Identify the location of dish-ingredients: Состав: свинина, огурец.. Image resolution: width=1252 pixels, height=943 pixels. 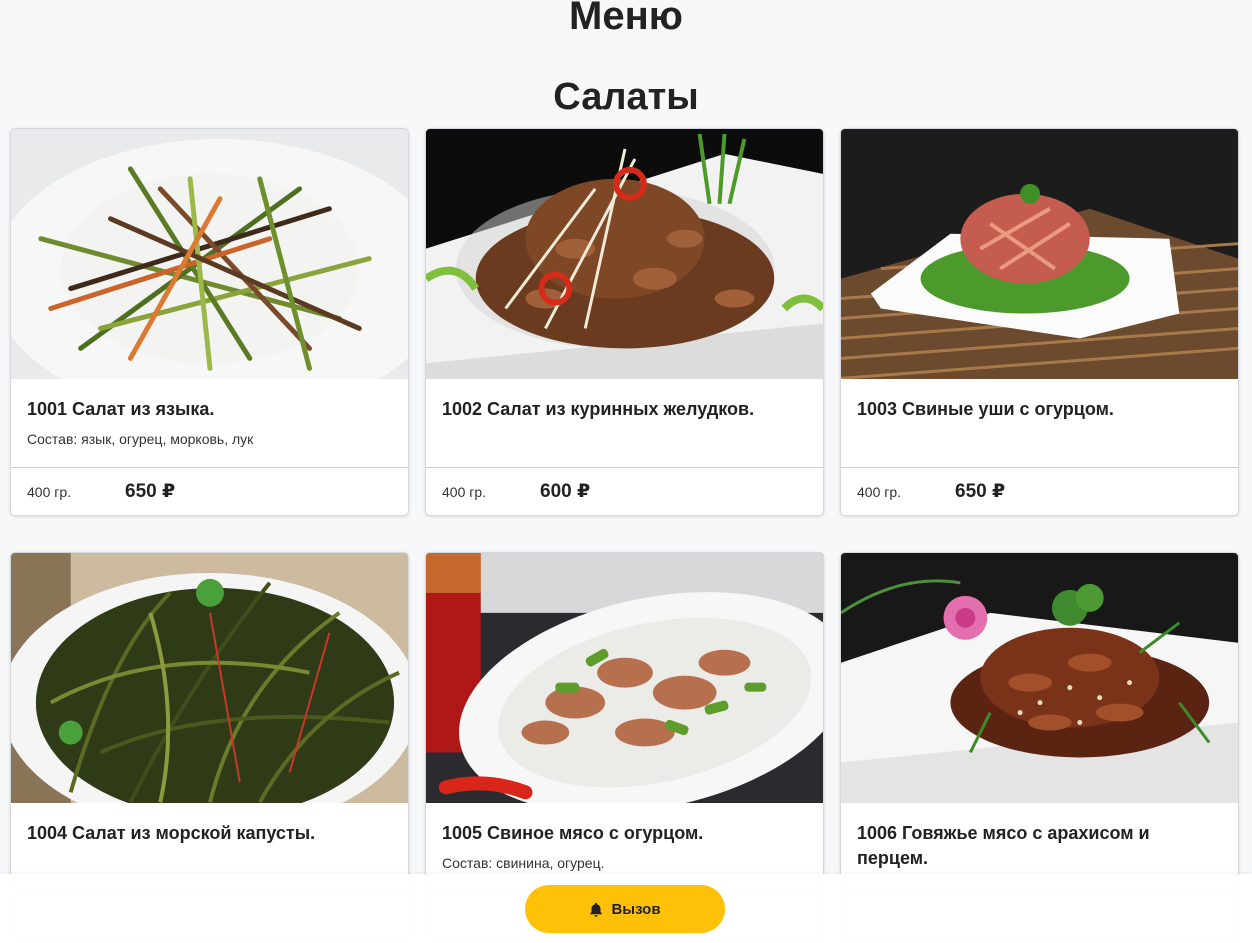
(523, 863).